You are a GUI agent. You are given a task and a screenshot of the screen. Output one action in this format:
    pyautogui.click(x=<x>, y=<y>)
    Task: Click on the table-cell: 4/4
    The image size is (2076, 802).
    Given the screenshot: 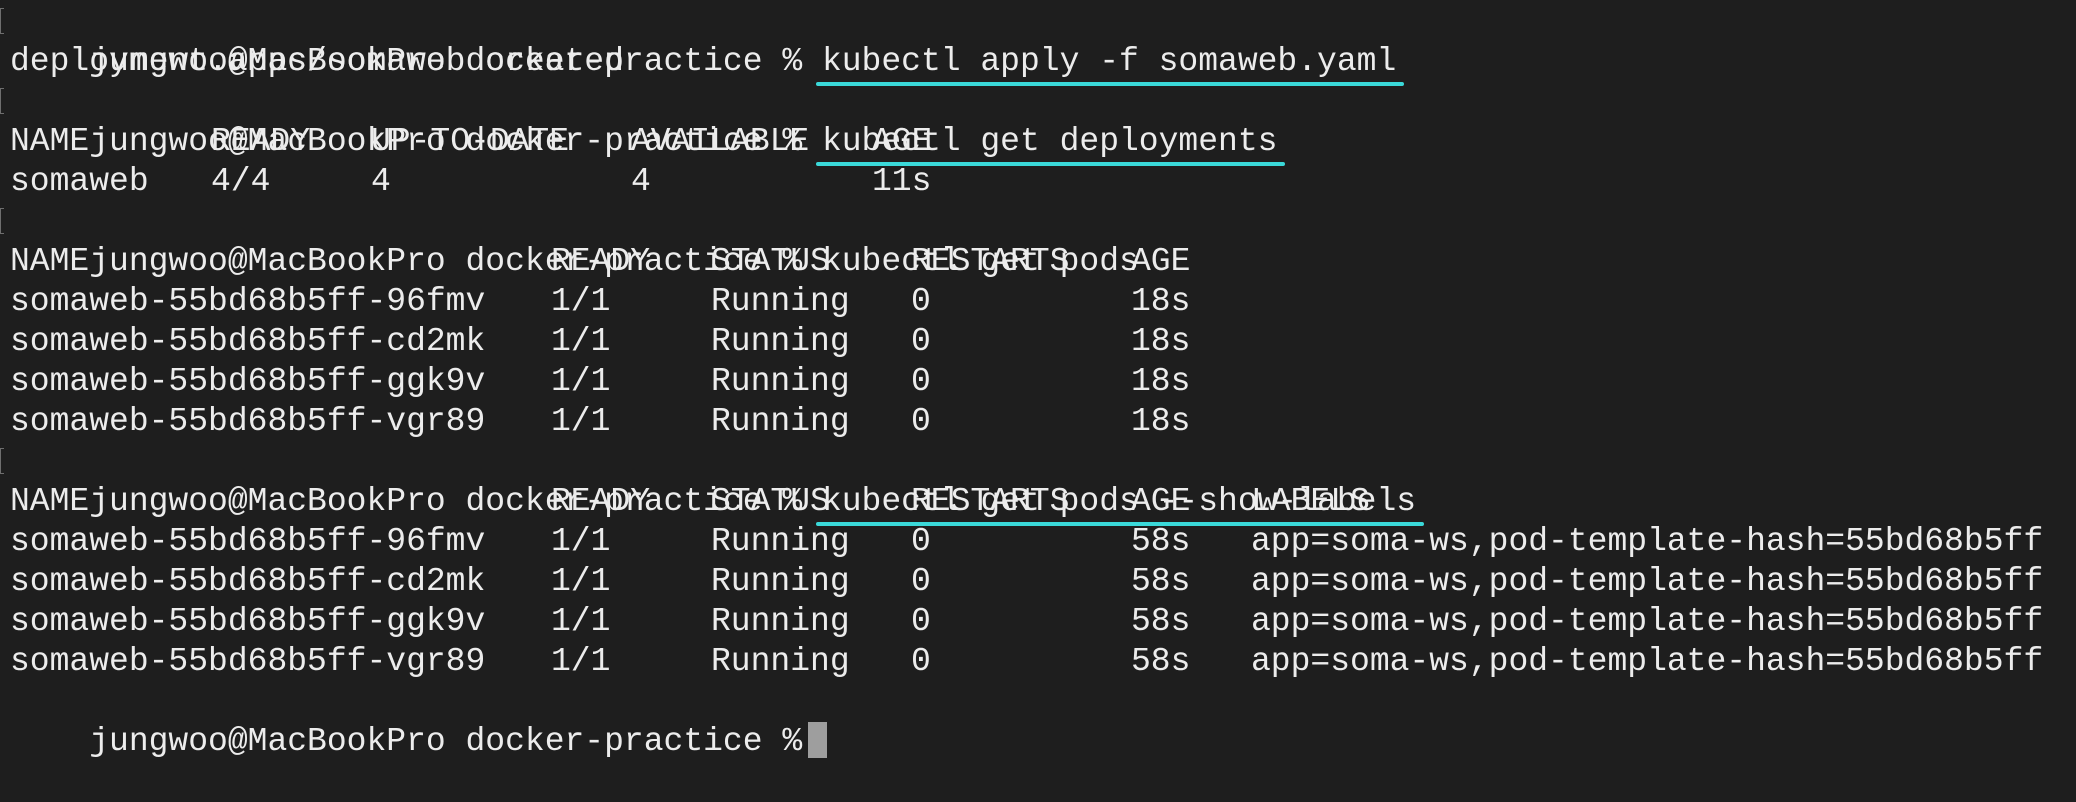 What is the action you would take?
    pyautogui.click(x=241, y=181)
    